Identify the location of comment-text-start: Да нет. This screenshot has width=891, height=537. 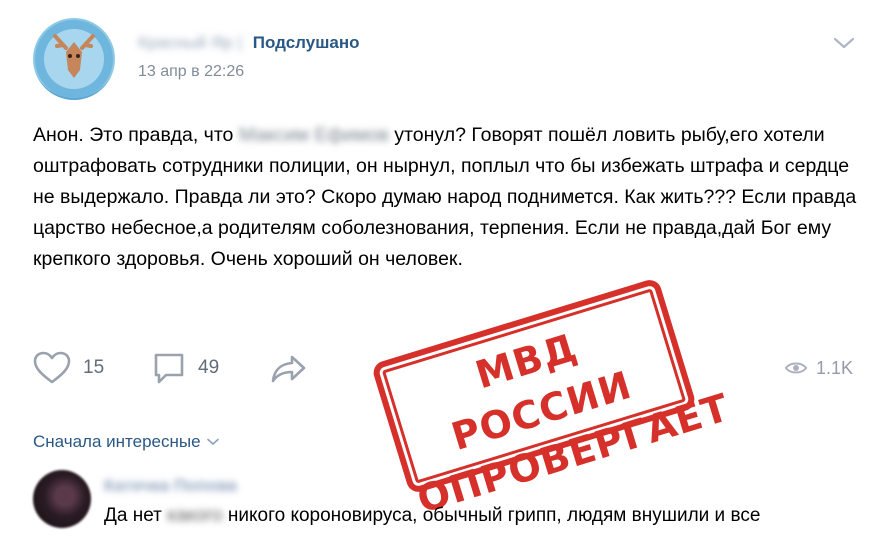
(136, 515).